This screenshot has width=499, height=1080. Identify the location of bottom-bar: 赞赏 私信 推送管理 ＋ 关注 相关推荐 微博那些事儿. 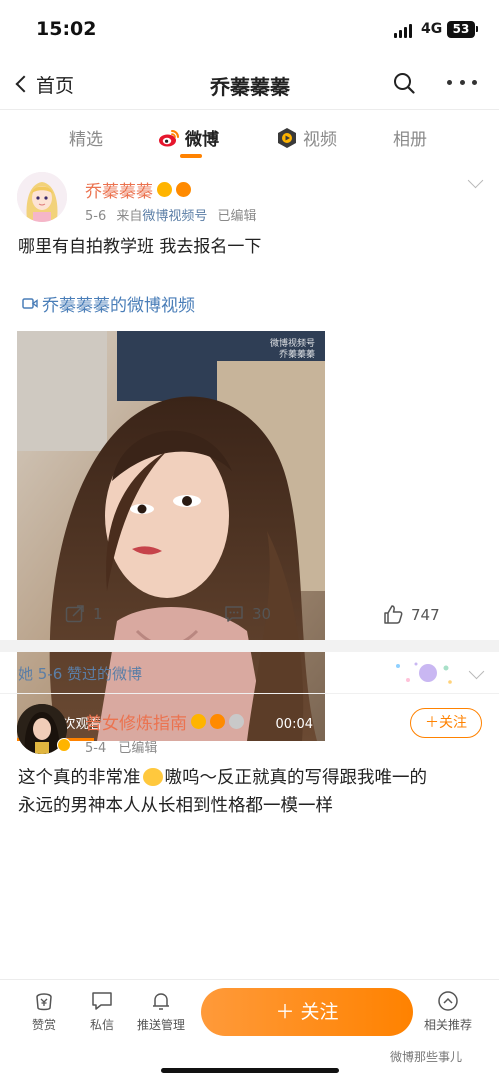
(249, 1029).